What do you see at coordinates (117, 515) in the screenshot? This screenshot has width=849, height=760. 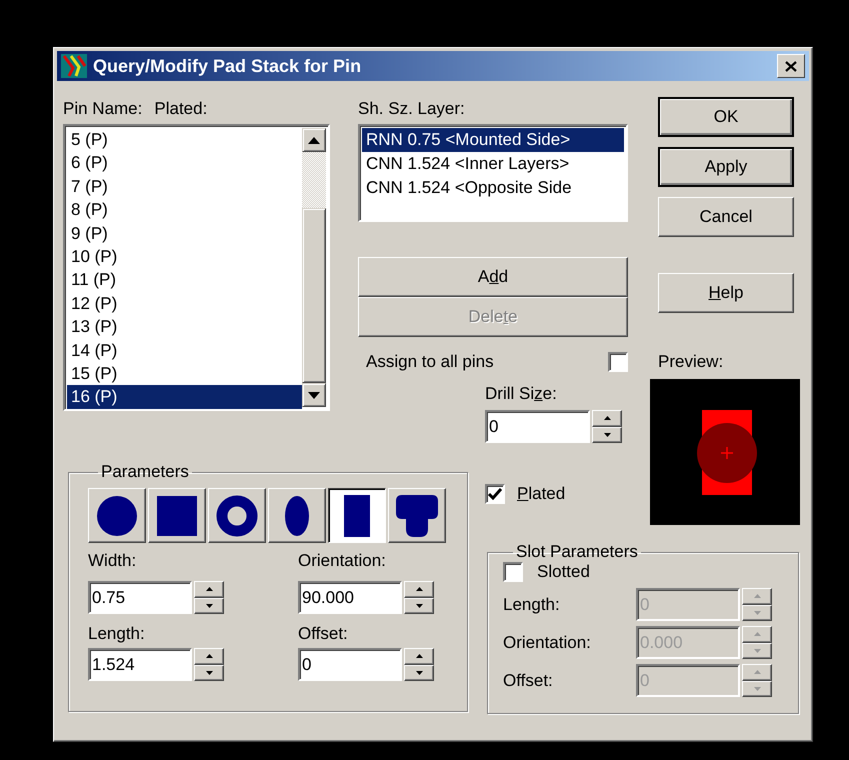 I see `circle-icon` at bounding box center [117, 515].